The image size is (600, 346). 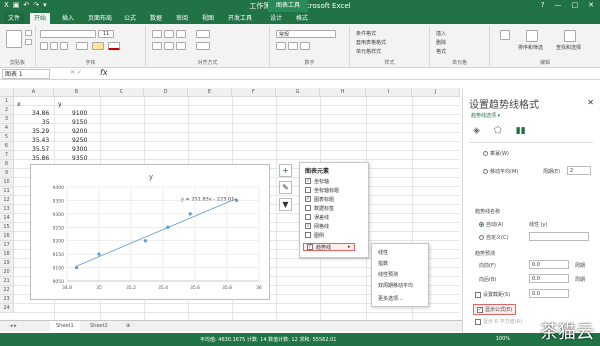 What do you see at coordinates (19, 104) in the screenshot?
I see `cell-a1: x` at bounding box center [19, 104].